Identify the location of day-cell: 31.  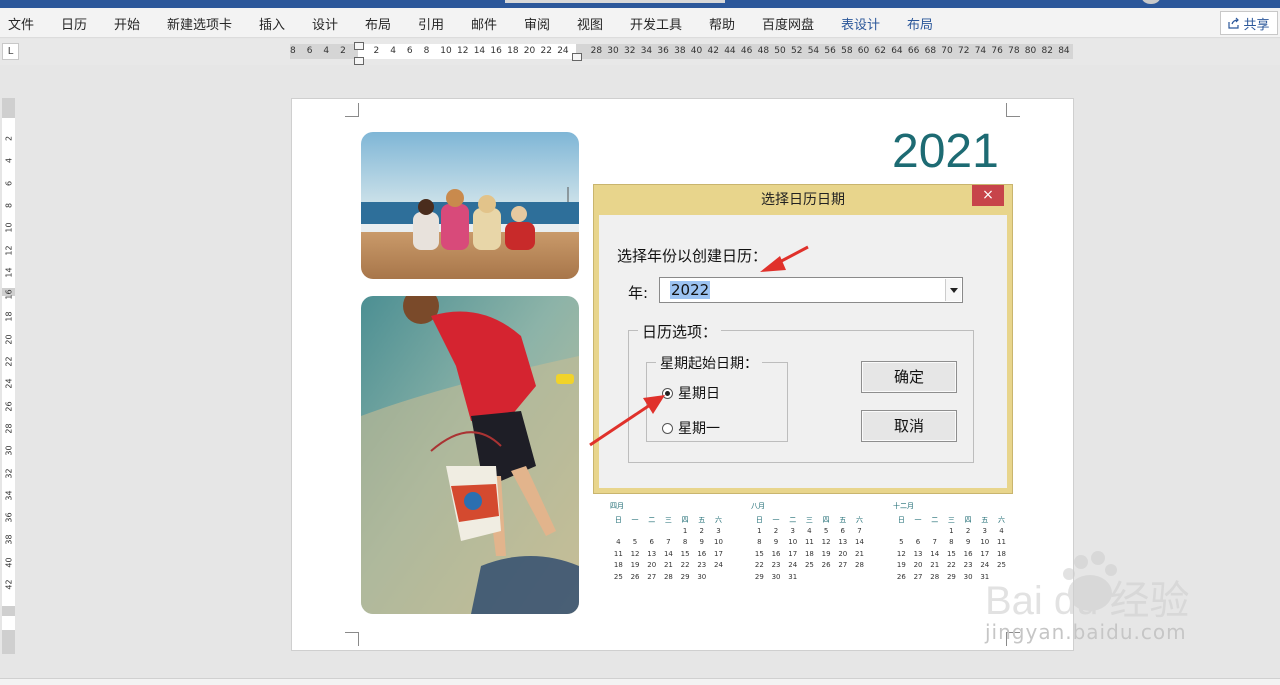
(793, 576).